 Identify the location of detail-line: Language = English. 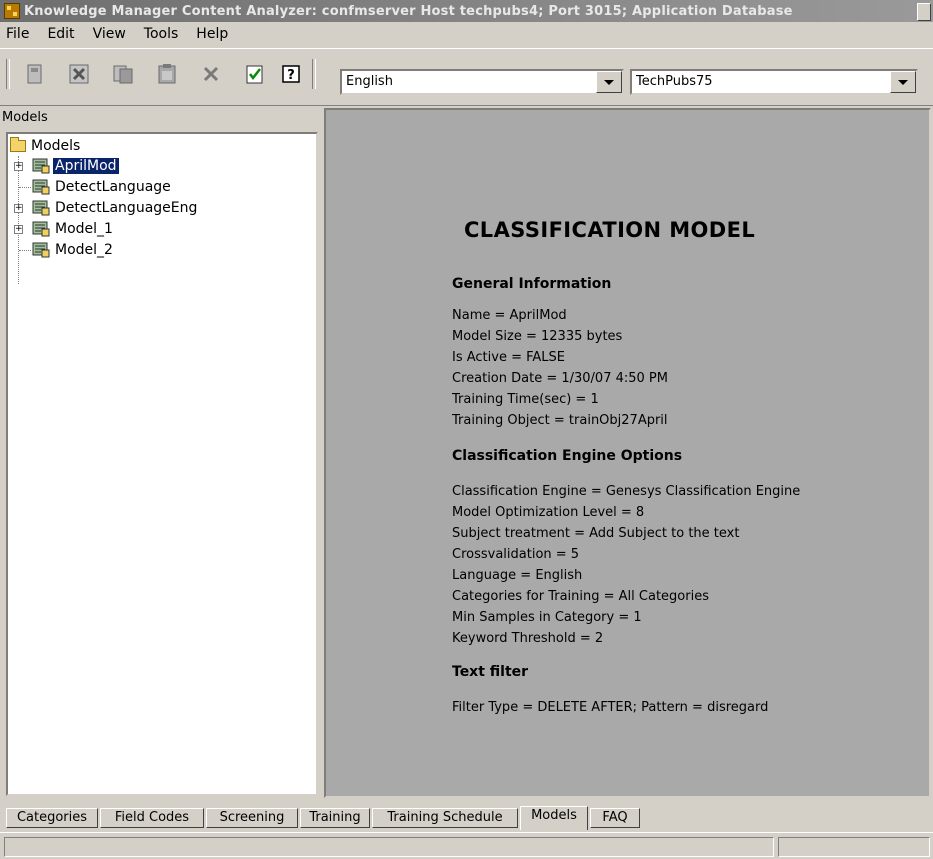
(517, 575).